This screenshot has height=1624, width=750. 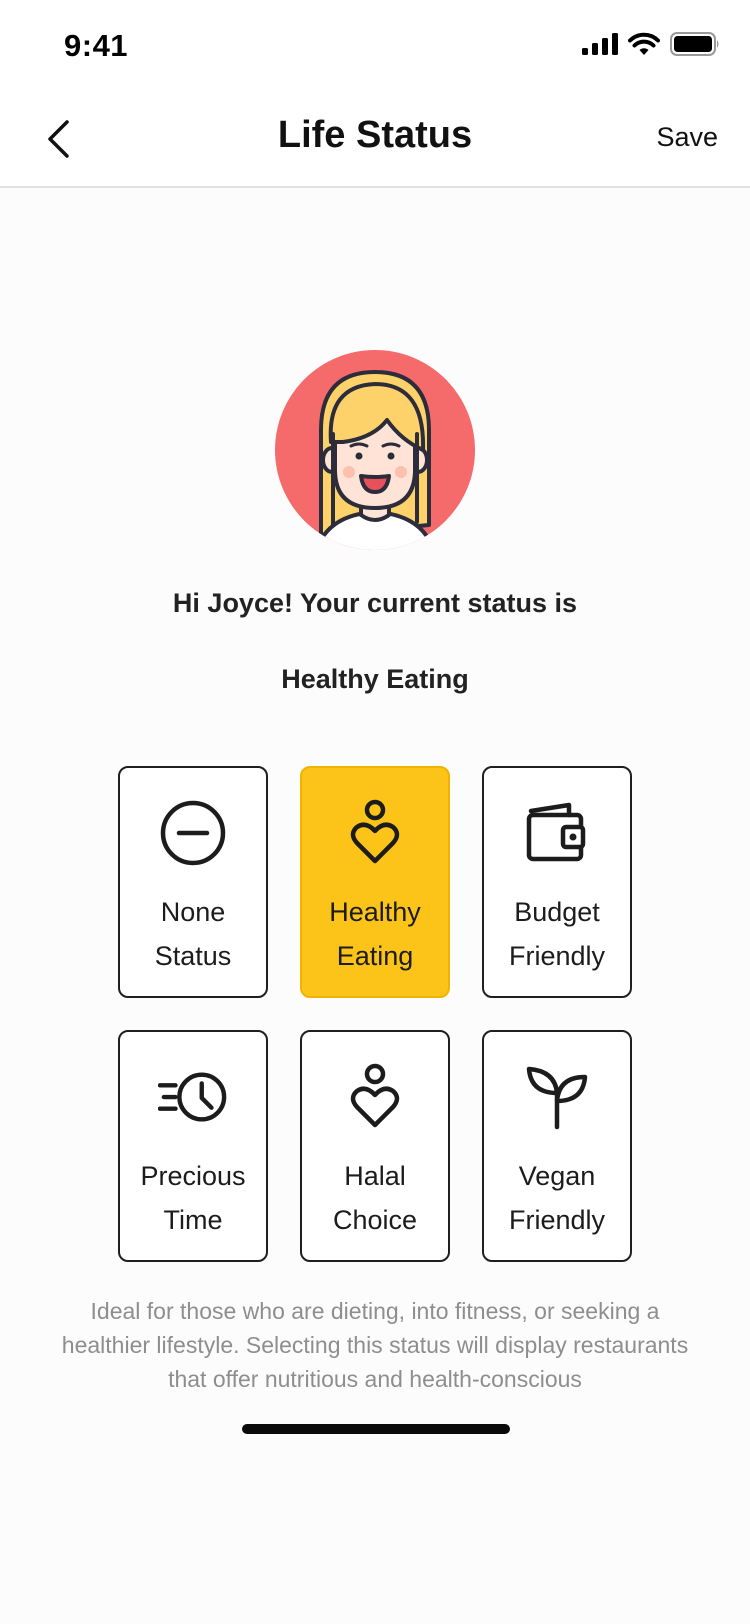 I want to click on sprout-icon, so click(x=557, y=1097).